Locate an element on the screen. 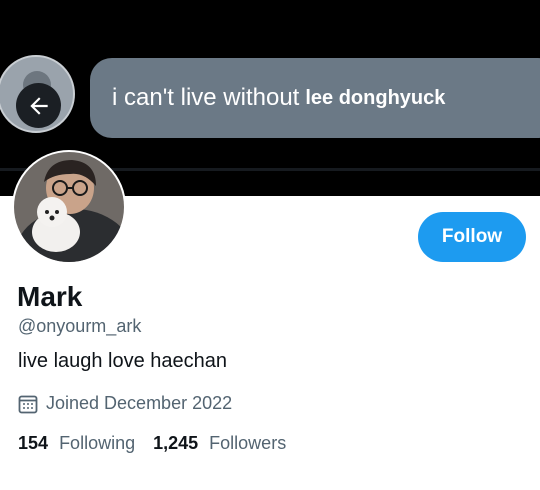 The width and height of the screenshot is (540, 490). follow-button: Follow is located at coordinates (472, 237).